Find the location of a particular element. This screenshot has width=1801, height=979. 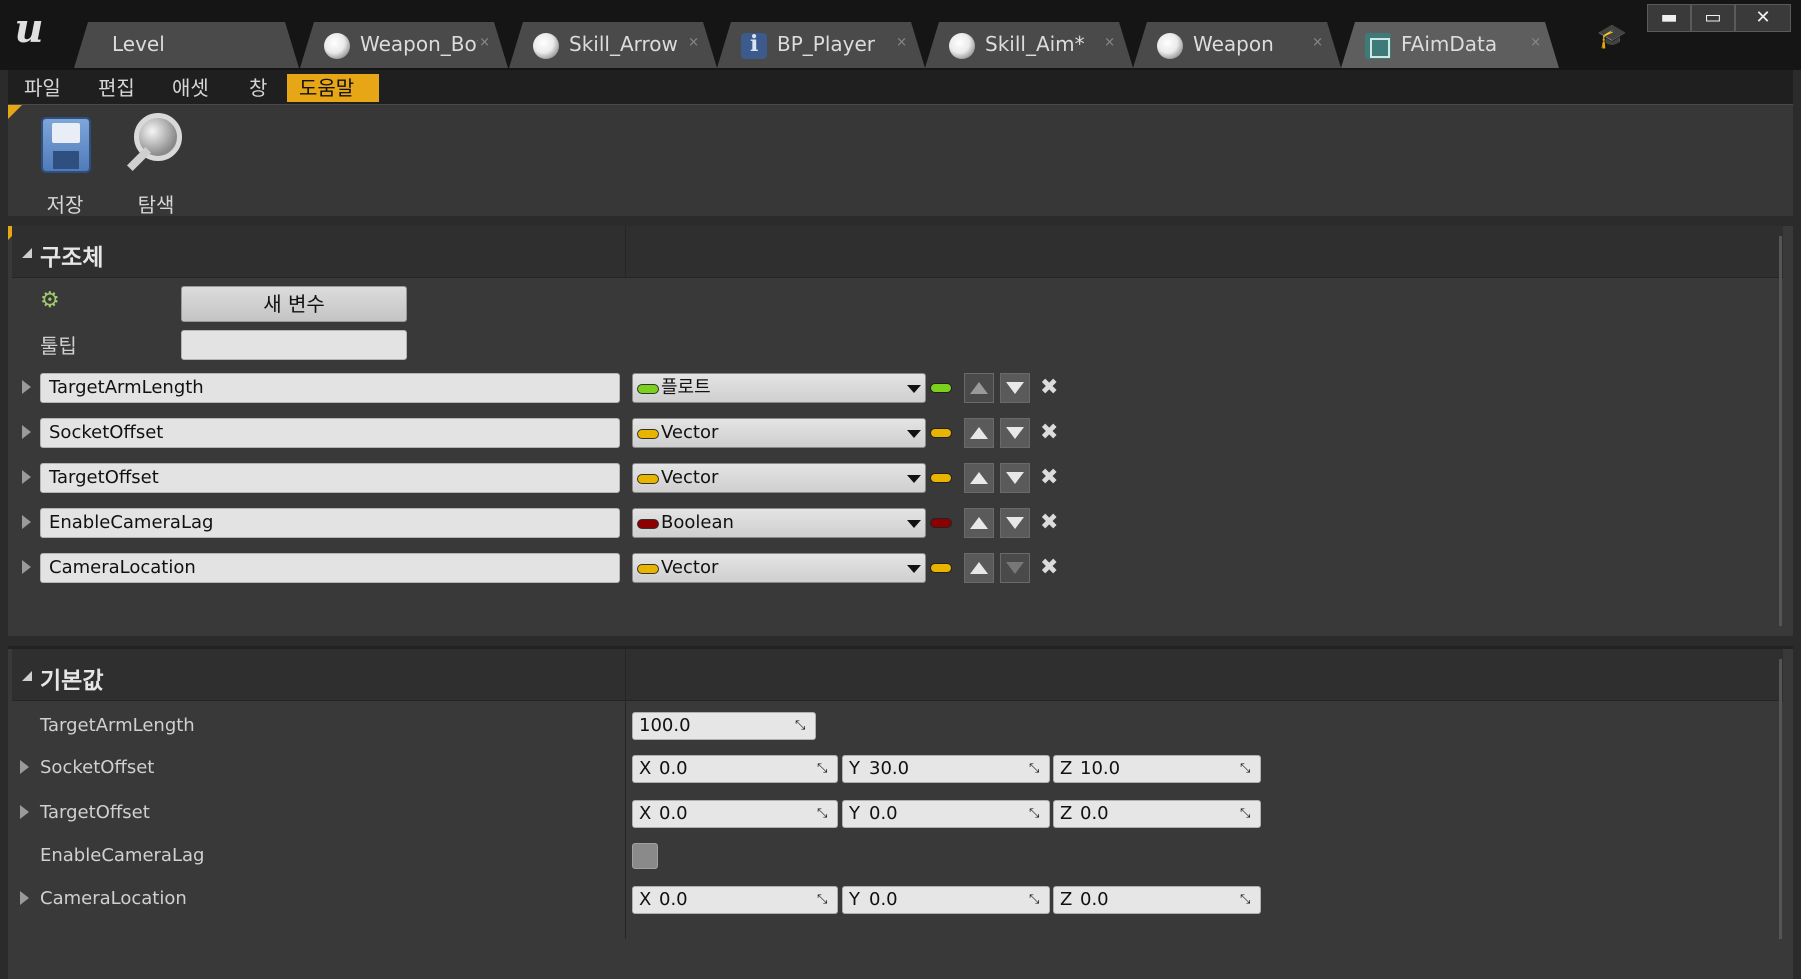

menu-window: 창 is located at coordinates (258, 88).